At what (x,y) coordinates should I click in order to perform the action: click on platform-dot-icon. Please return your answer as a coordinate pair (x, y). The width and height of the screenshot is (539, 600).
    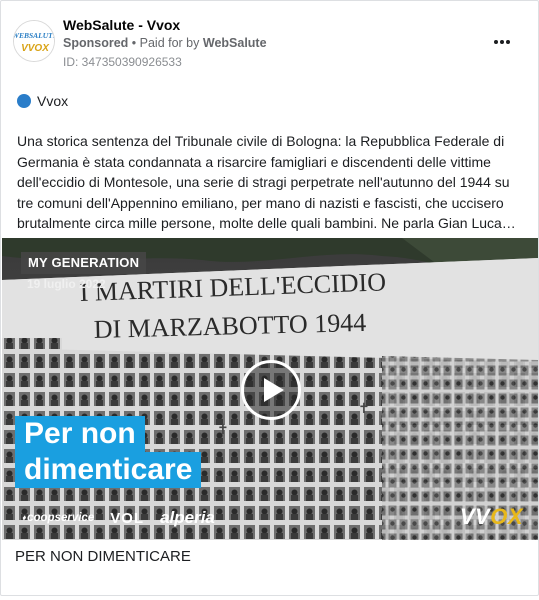
    Looking at the image, I should click on (24, 101).